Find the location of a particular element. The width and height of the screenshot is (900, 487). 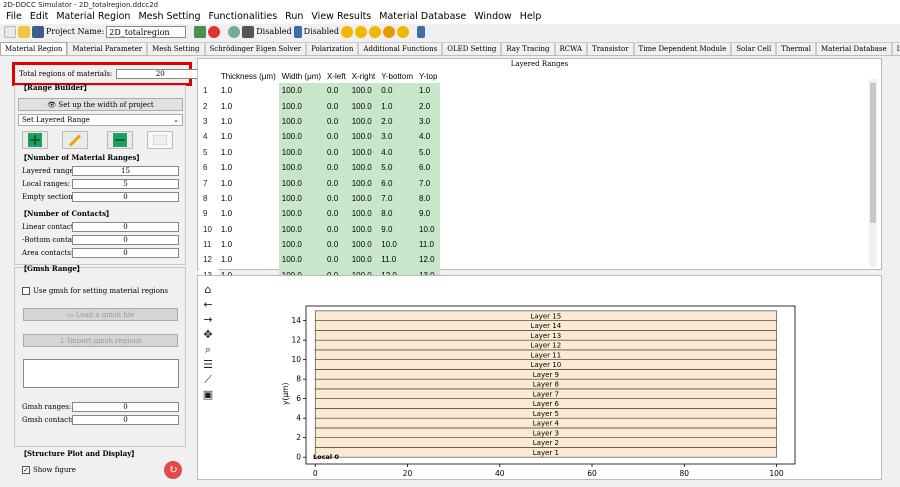

table-cell: 11.0 is located at coordinates (428, 244).